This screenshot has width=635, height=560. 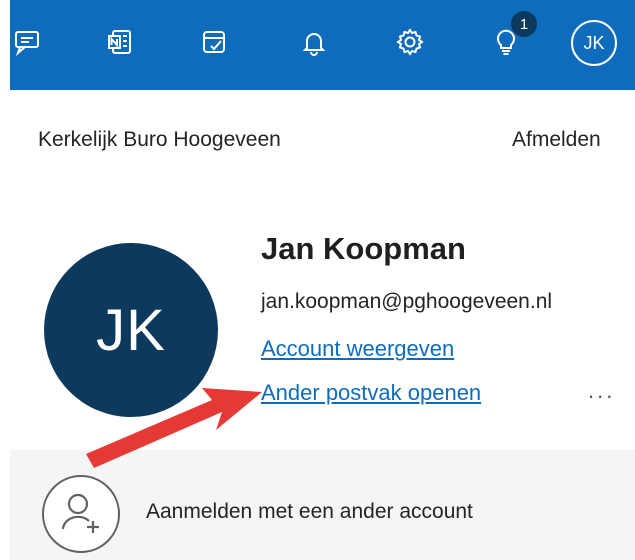 I want to click on onenote-icon, so click(x=120, y=42).